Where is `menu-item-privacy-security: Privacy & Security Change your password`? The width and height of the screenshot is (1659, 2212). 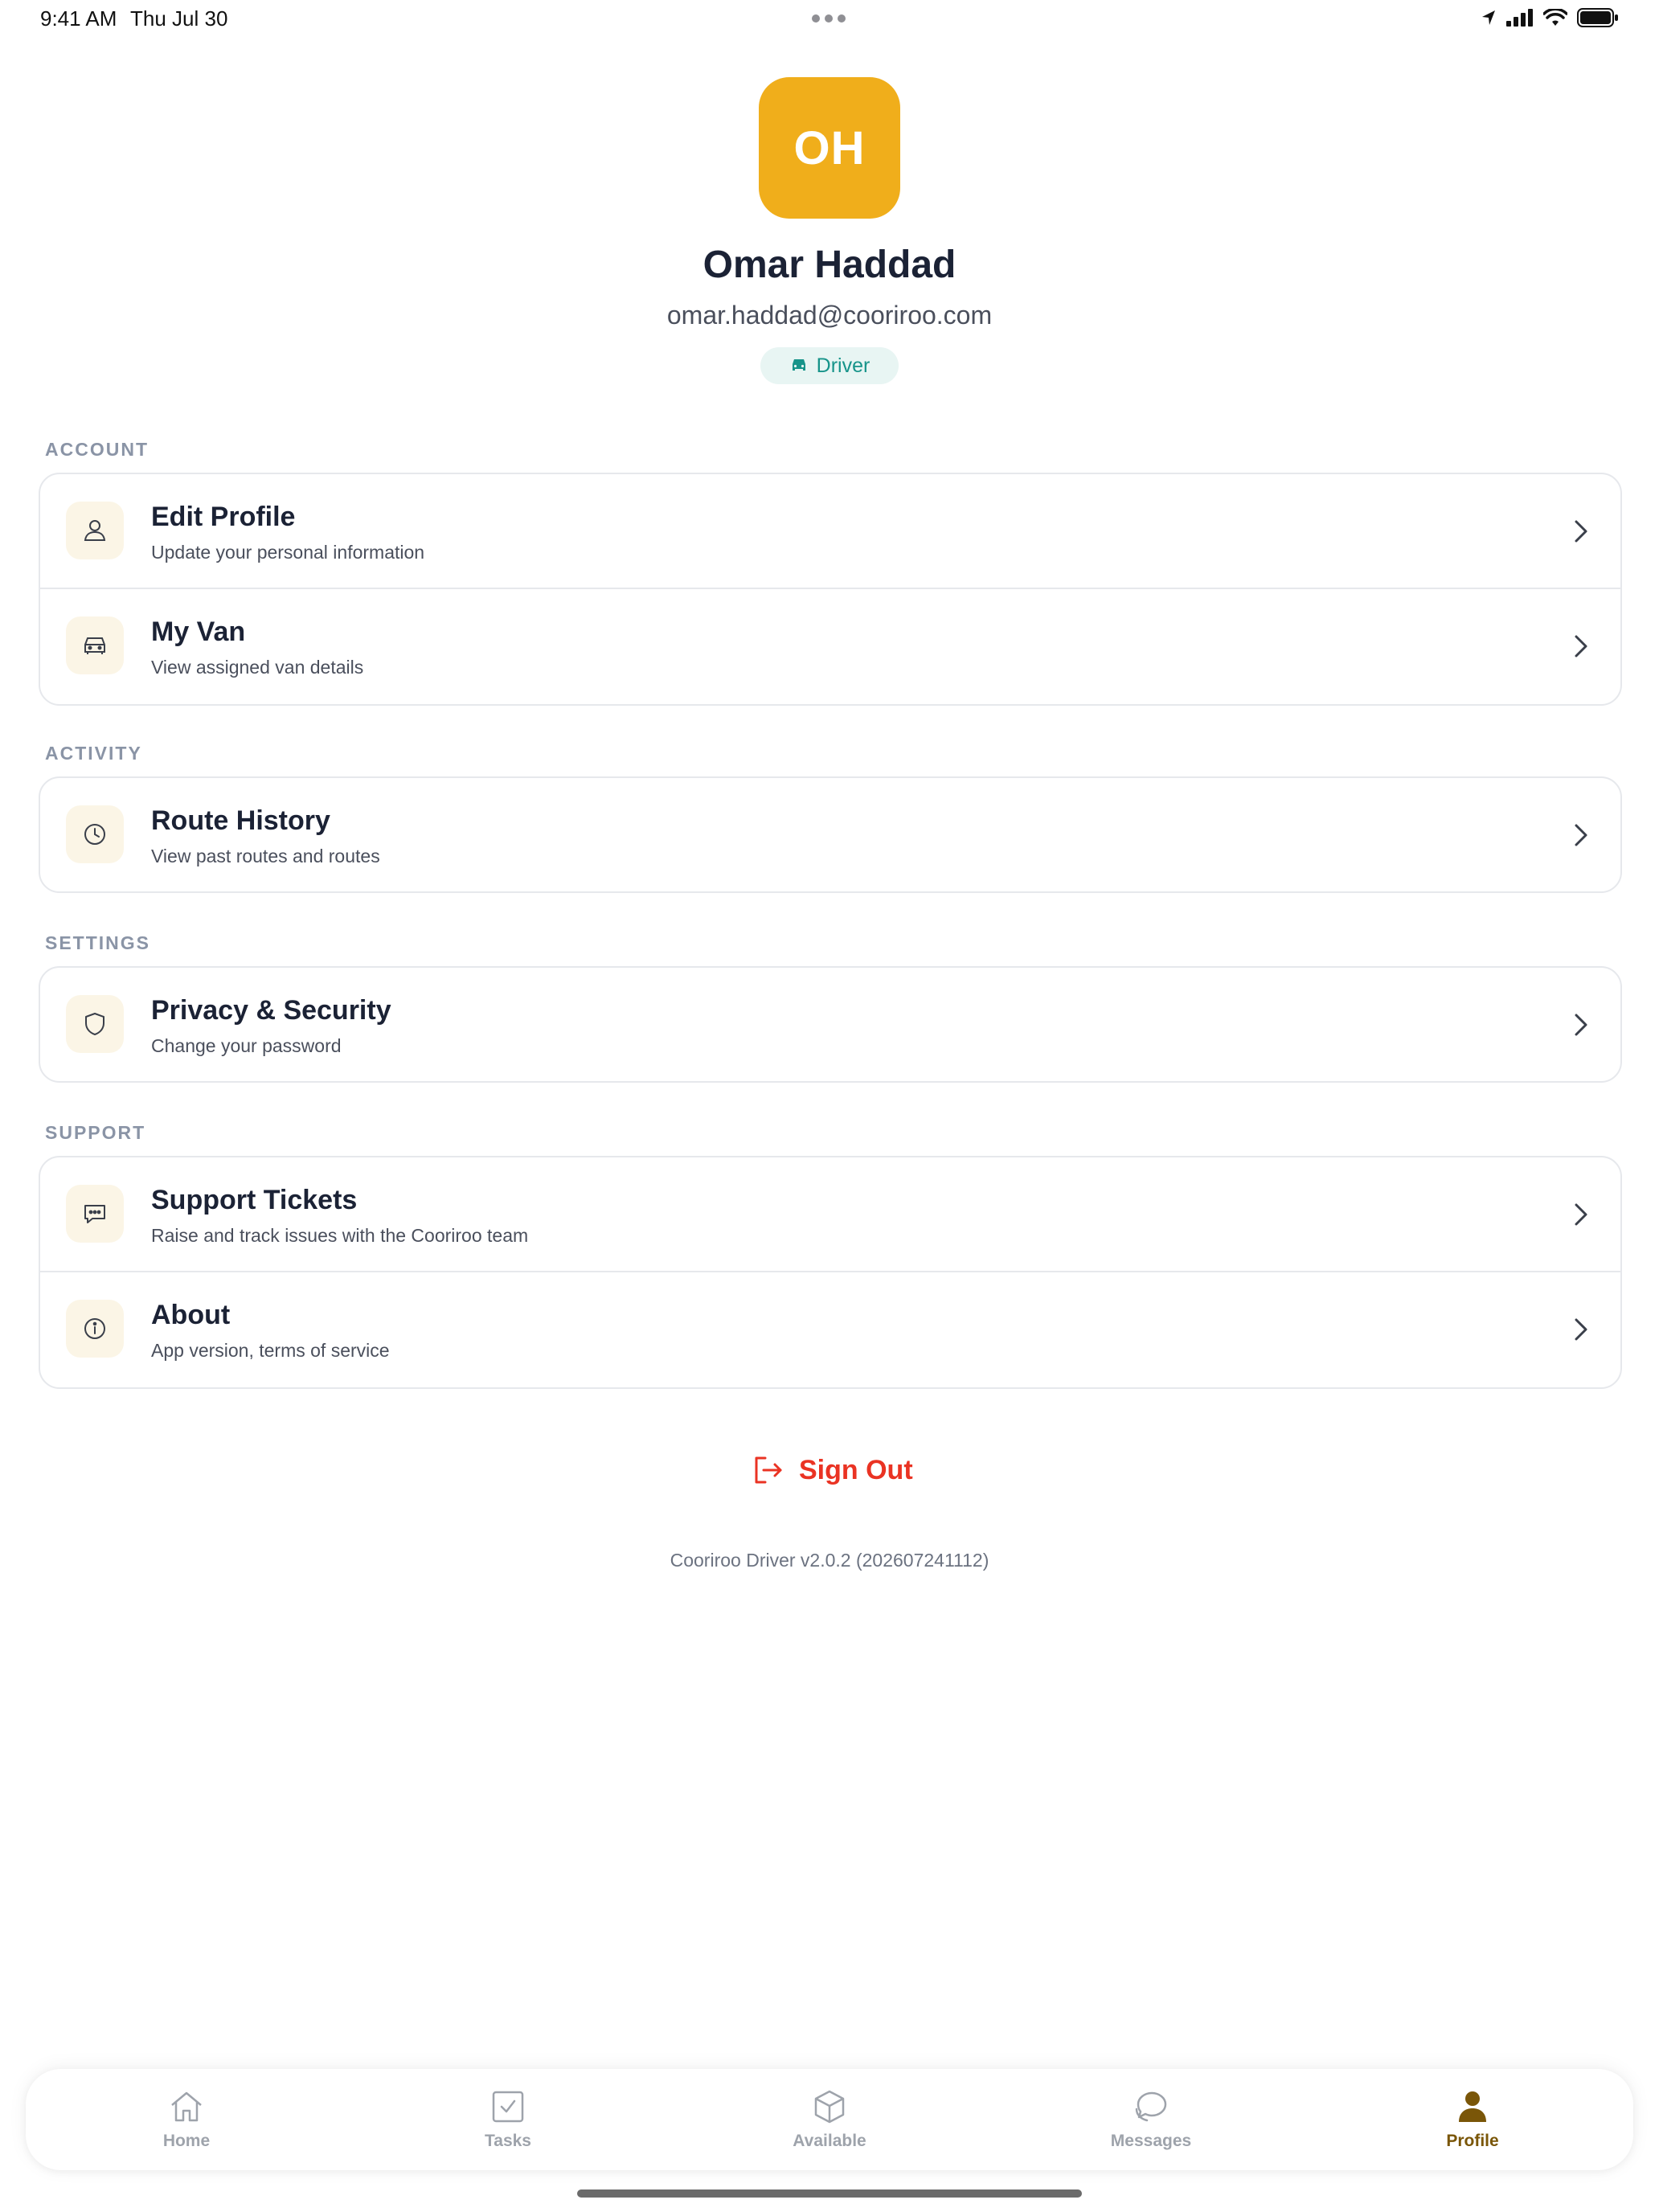
menu-item-privacy-security: Privacy & Security Change your password is located at coordinates (830, 1024).